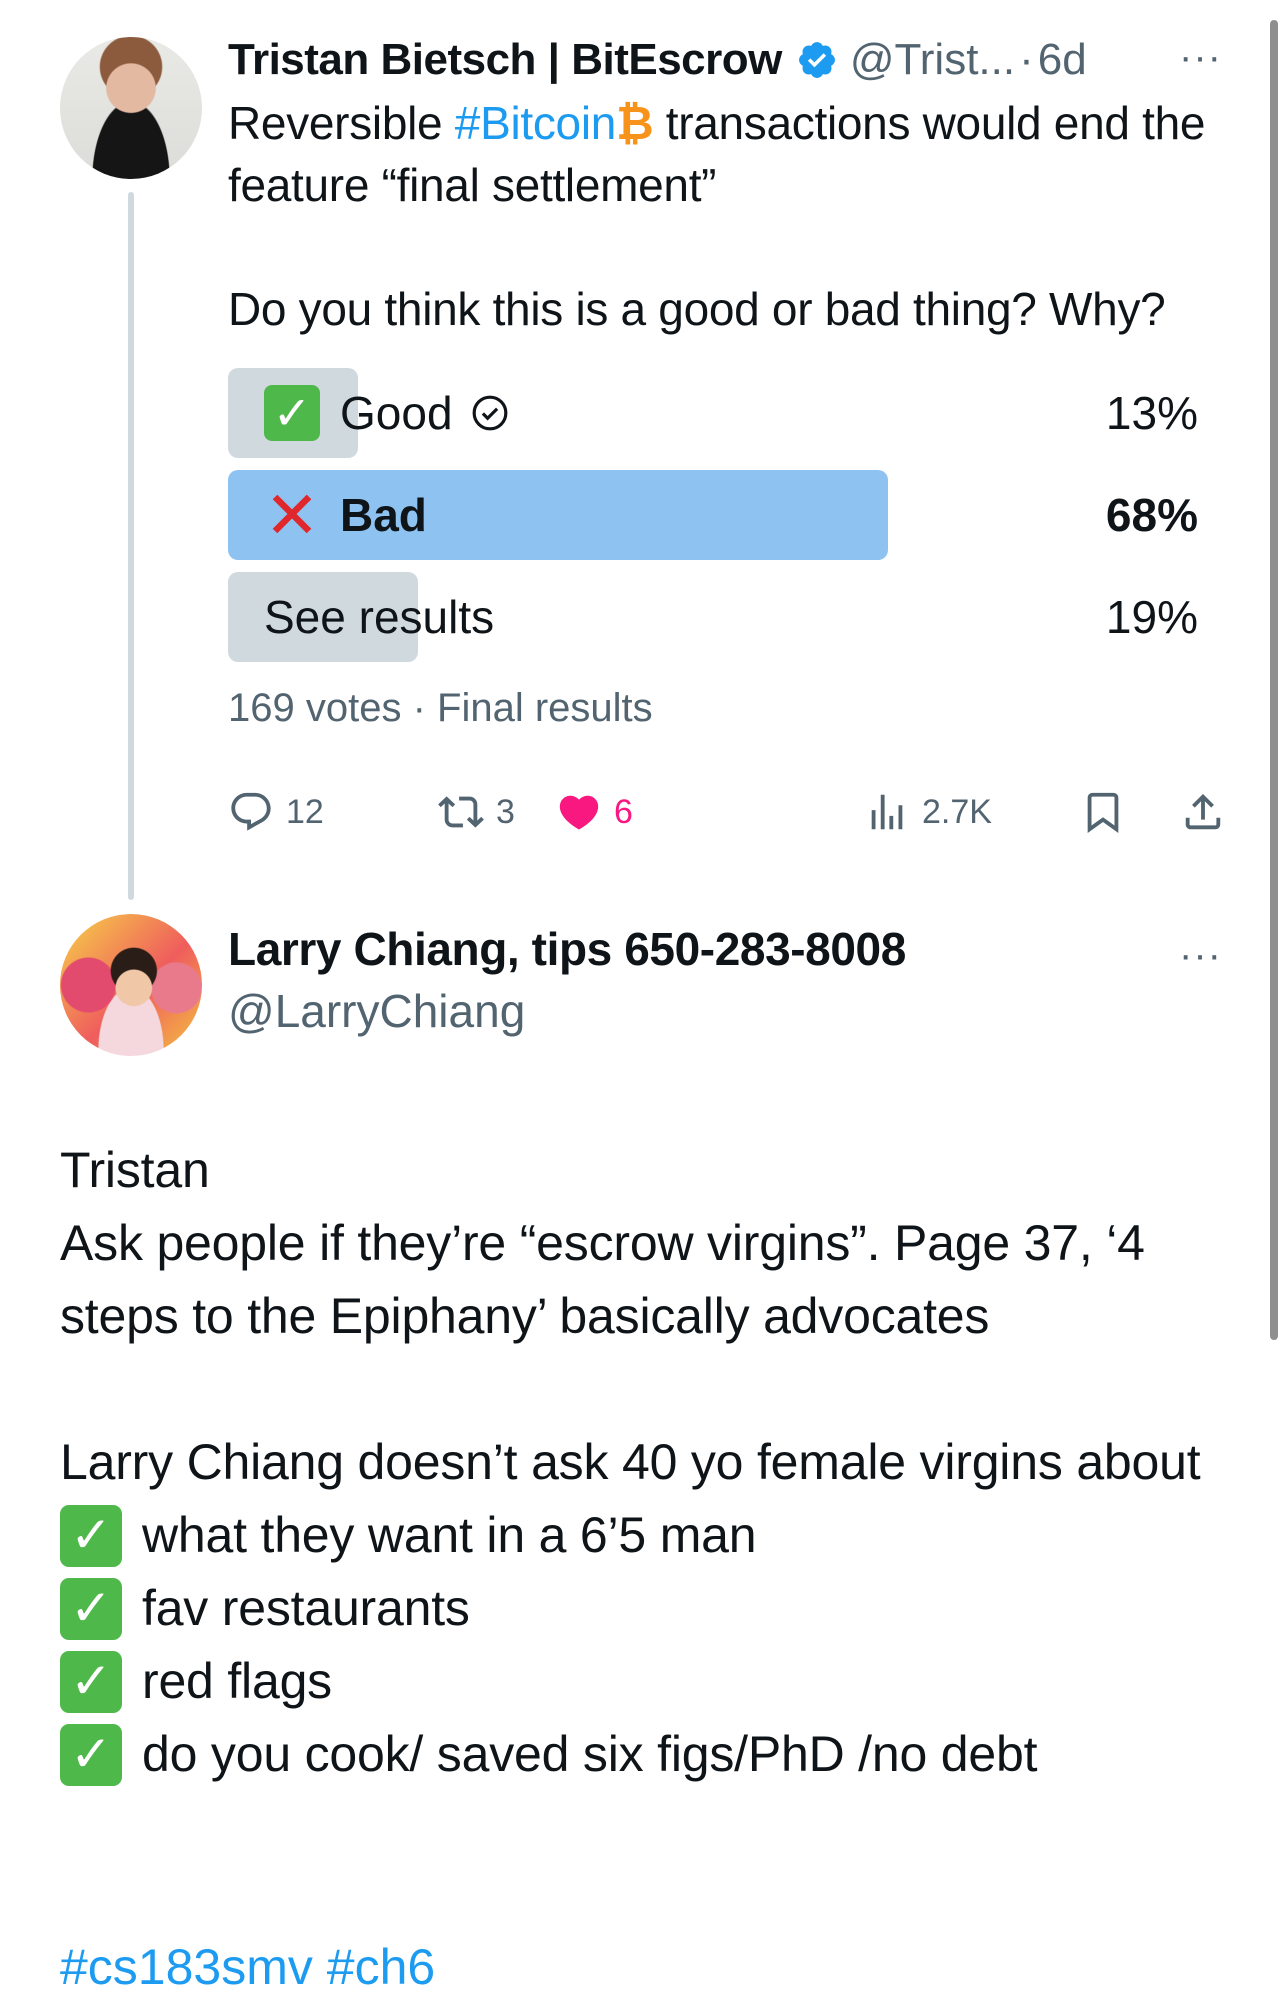 The height and width of the screenshot is (2016, 1284). Describe the element at coordinates (957, 811) in the screenshot. I see `view-count: 2.7K` at that location.